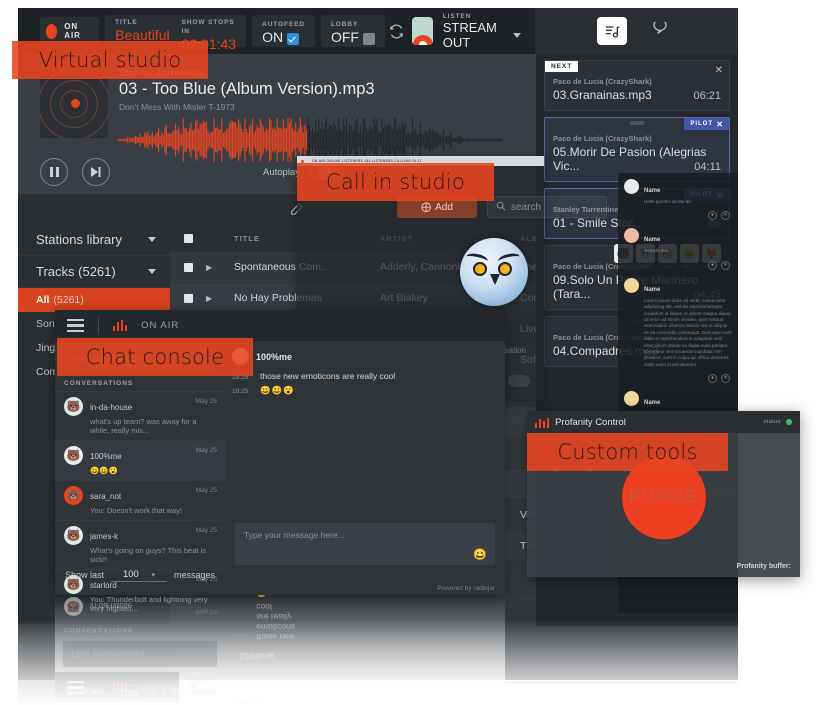 This screenshot has height=705, width=816. What do you see at coordinates (43, 300) in the screenshot?
I see `filter-label: All` at bounding box center [43, 300].